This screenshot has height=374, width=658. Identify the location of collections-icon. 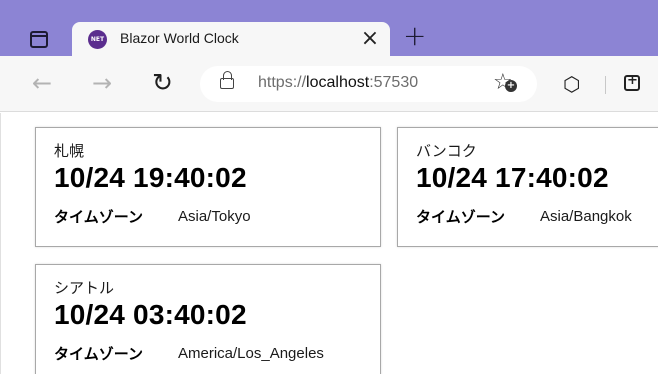
(632, 82).